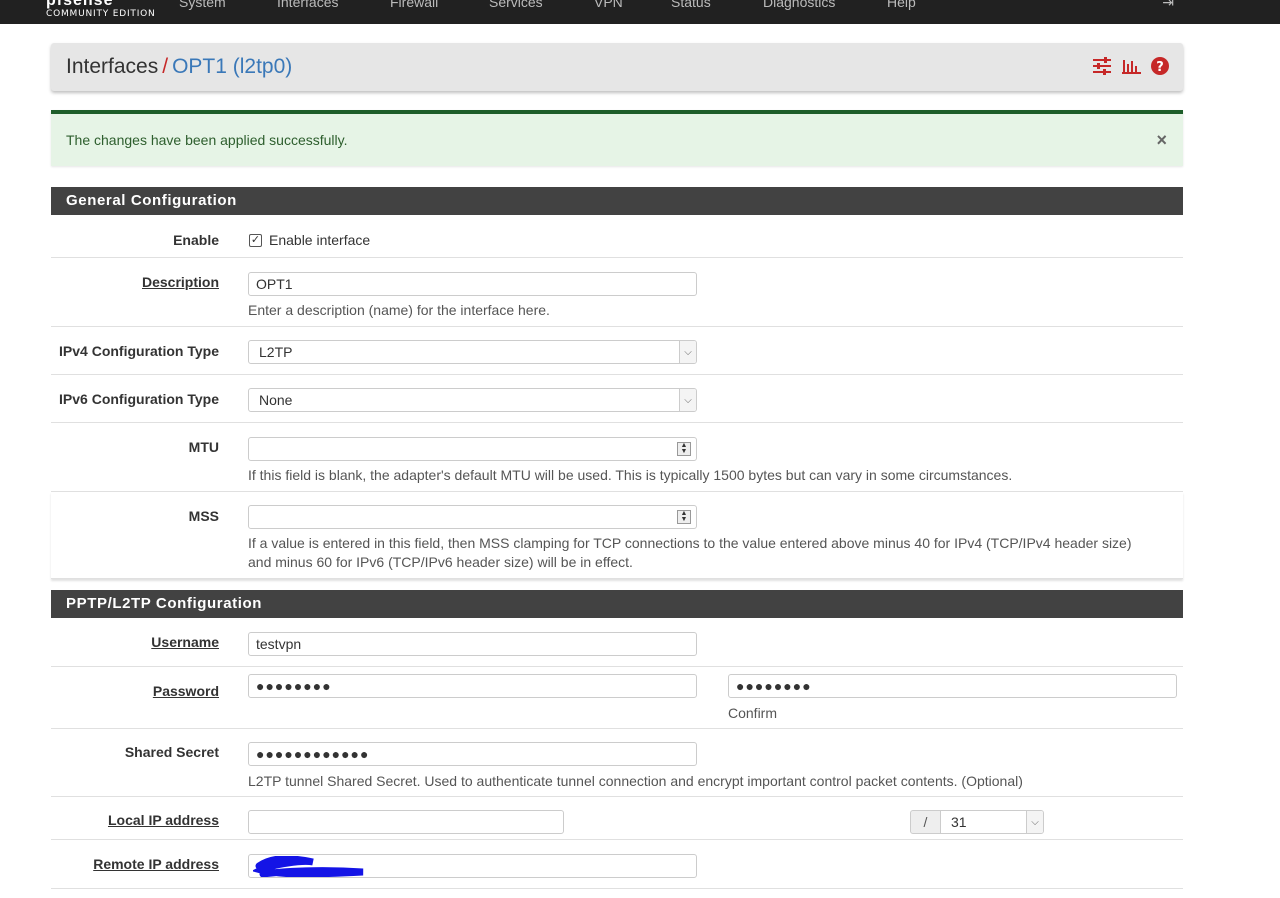 The image size is (1280, 898). Describe the element at coordinates (203, 516) in the screenshot. I see `mss-label: MSS` at that location.